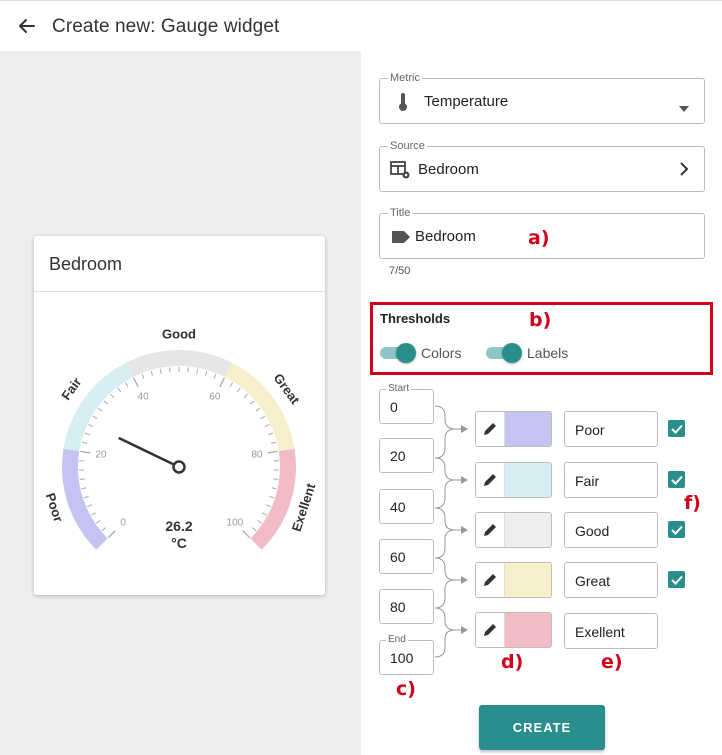 This screenshot has height=755, width=722. I want to click on gauge-needle, so click(149, 453).